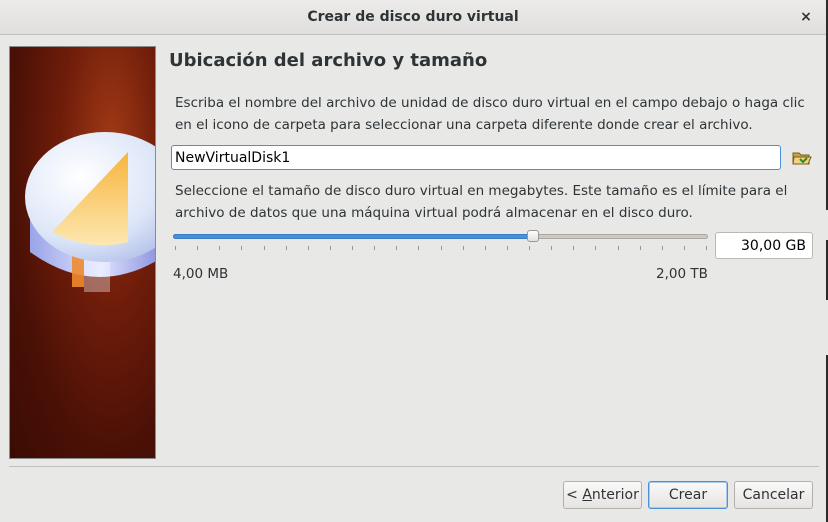 The height and width of the screenshot is (522, 828). Describe the element at coordinates (476, 157) in the screenshot. I see `file-name-input` at that location.